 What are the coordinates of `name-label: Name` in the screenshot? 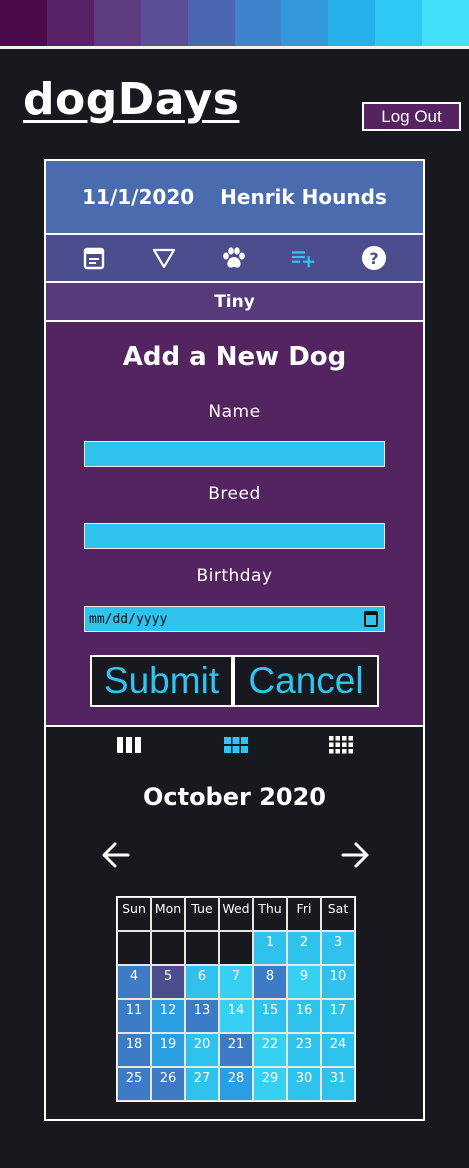 It's located at (234, 412).